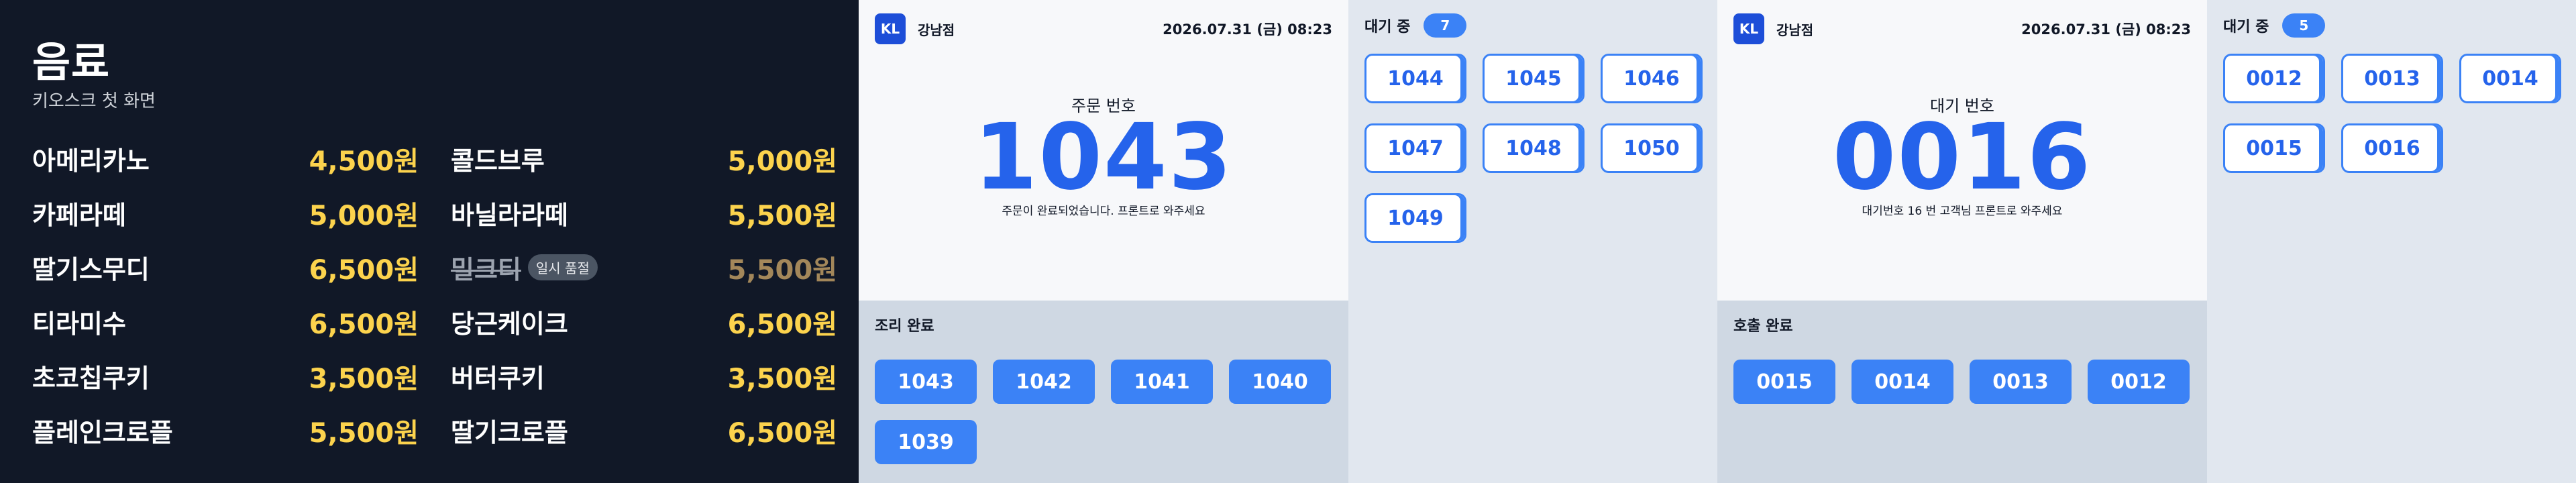  What do you see at coordinates (1652, 78) in the screenshot?
I see `queue-number-chip: 1046` at bounding box center [1652, 78].